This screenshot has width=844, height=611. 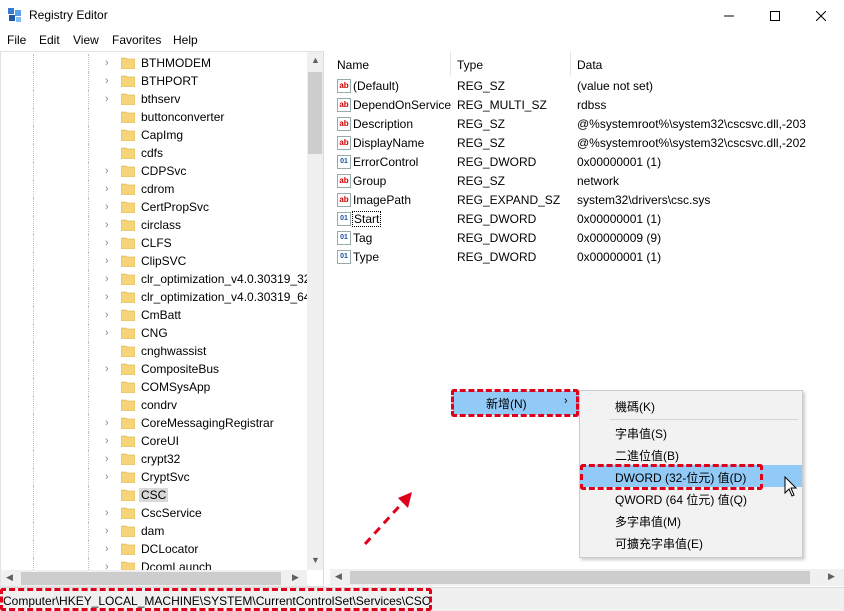 I want to click on value-row: 01 Type REG_DWORD 0x00000001 (1), so click(x=580, y=257).